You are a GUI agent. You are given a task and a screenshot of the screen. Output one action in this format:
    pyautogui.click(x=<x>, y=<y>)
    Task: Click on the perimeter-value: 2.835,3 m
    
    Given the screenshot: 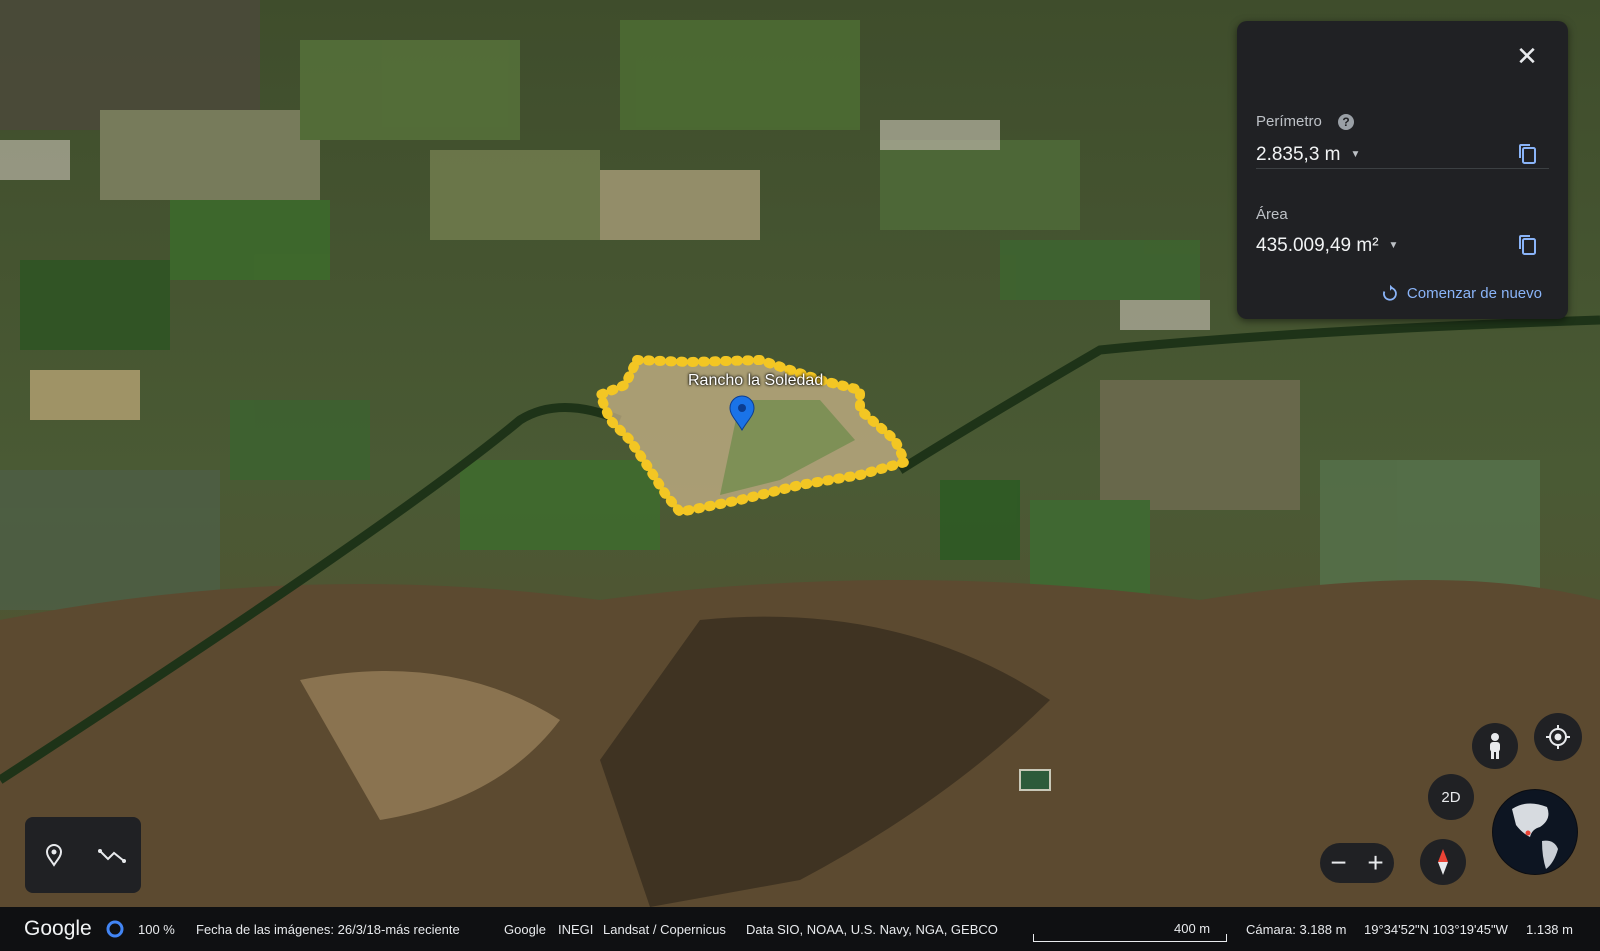 What is the action you would take?
    pyautogui.click(x=1298, y=154)
    